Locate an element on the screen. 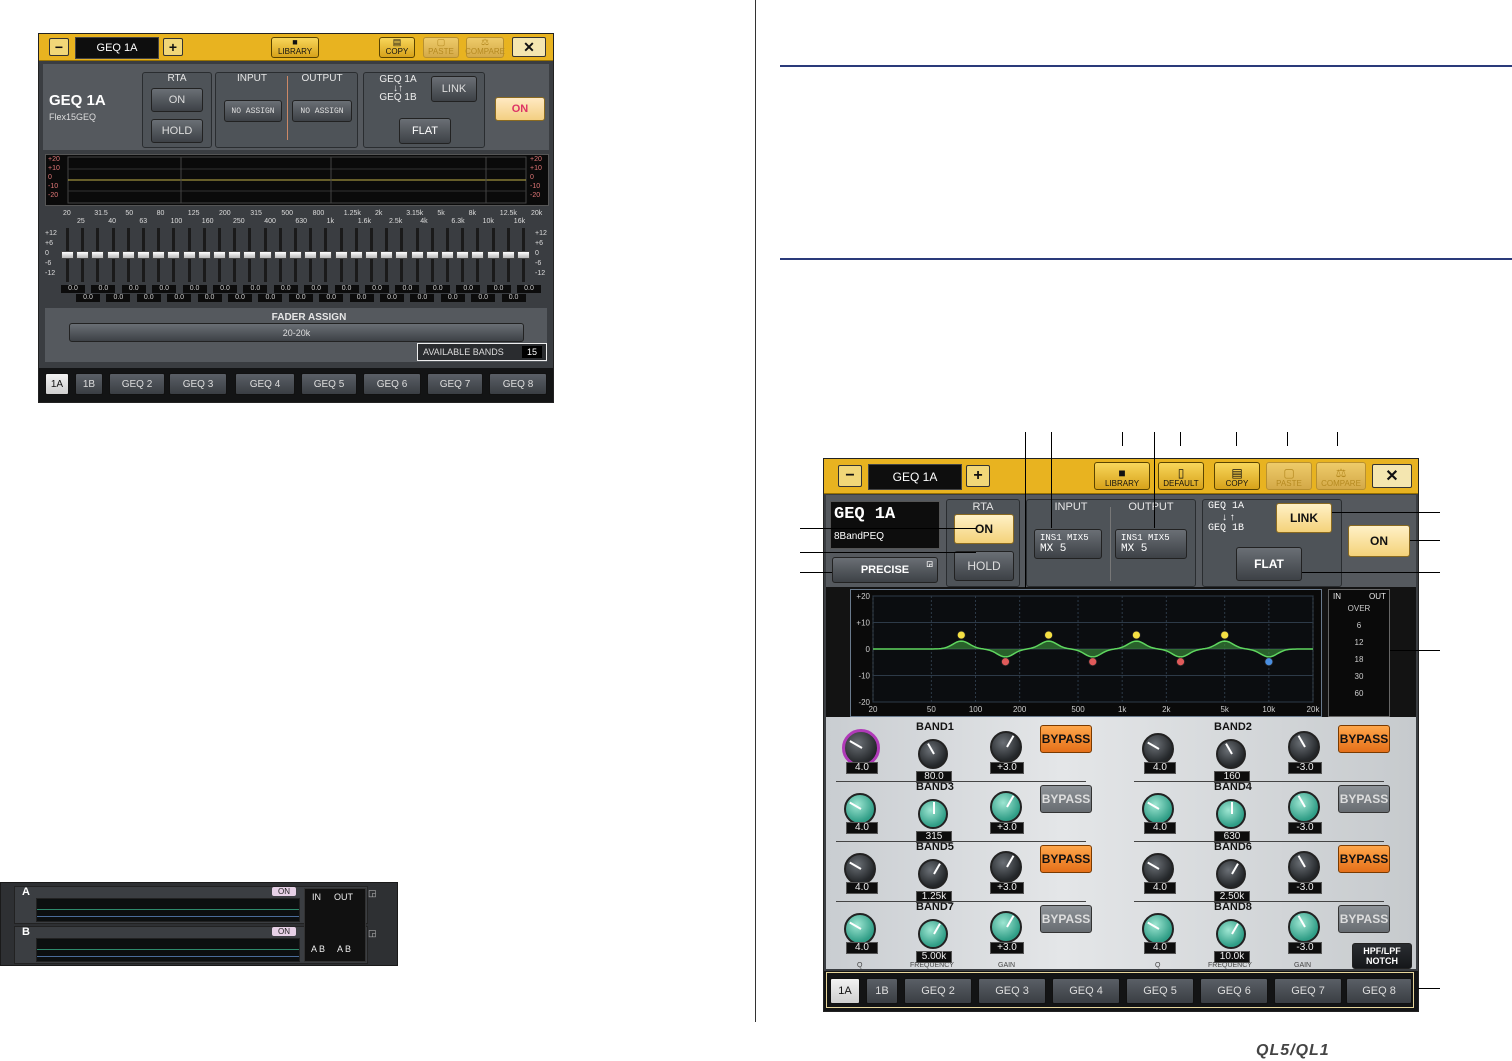  close-button: ✕ is located at coordinates (529, 47).